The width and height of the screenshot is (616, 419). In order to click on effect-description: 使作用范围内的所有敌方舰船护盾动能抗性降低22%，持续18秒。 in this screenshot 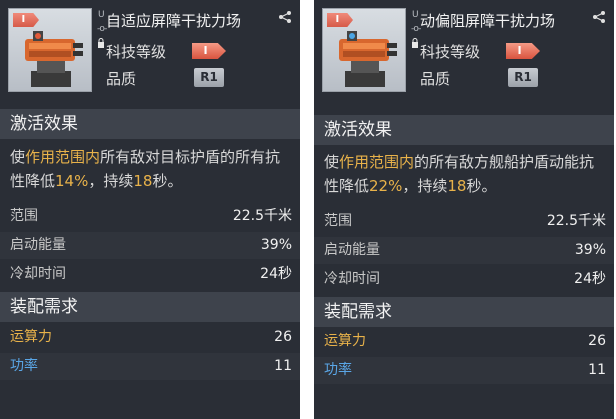, I will do `click(459, 174)`.